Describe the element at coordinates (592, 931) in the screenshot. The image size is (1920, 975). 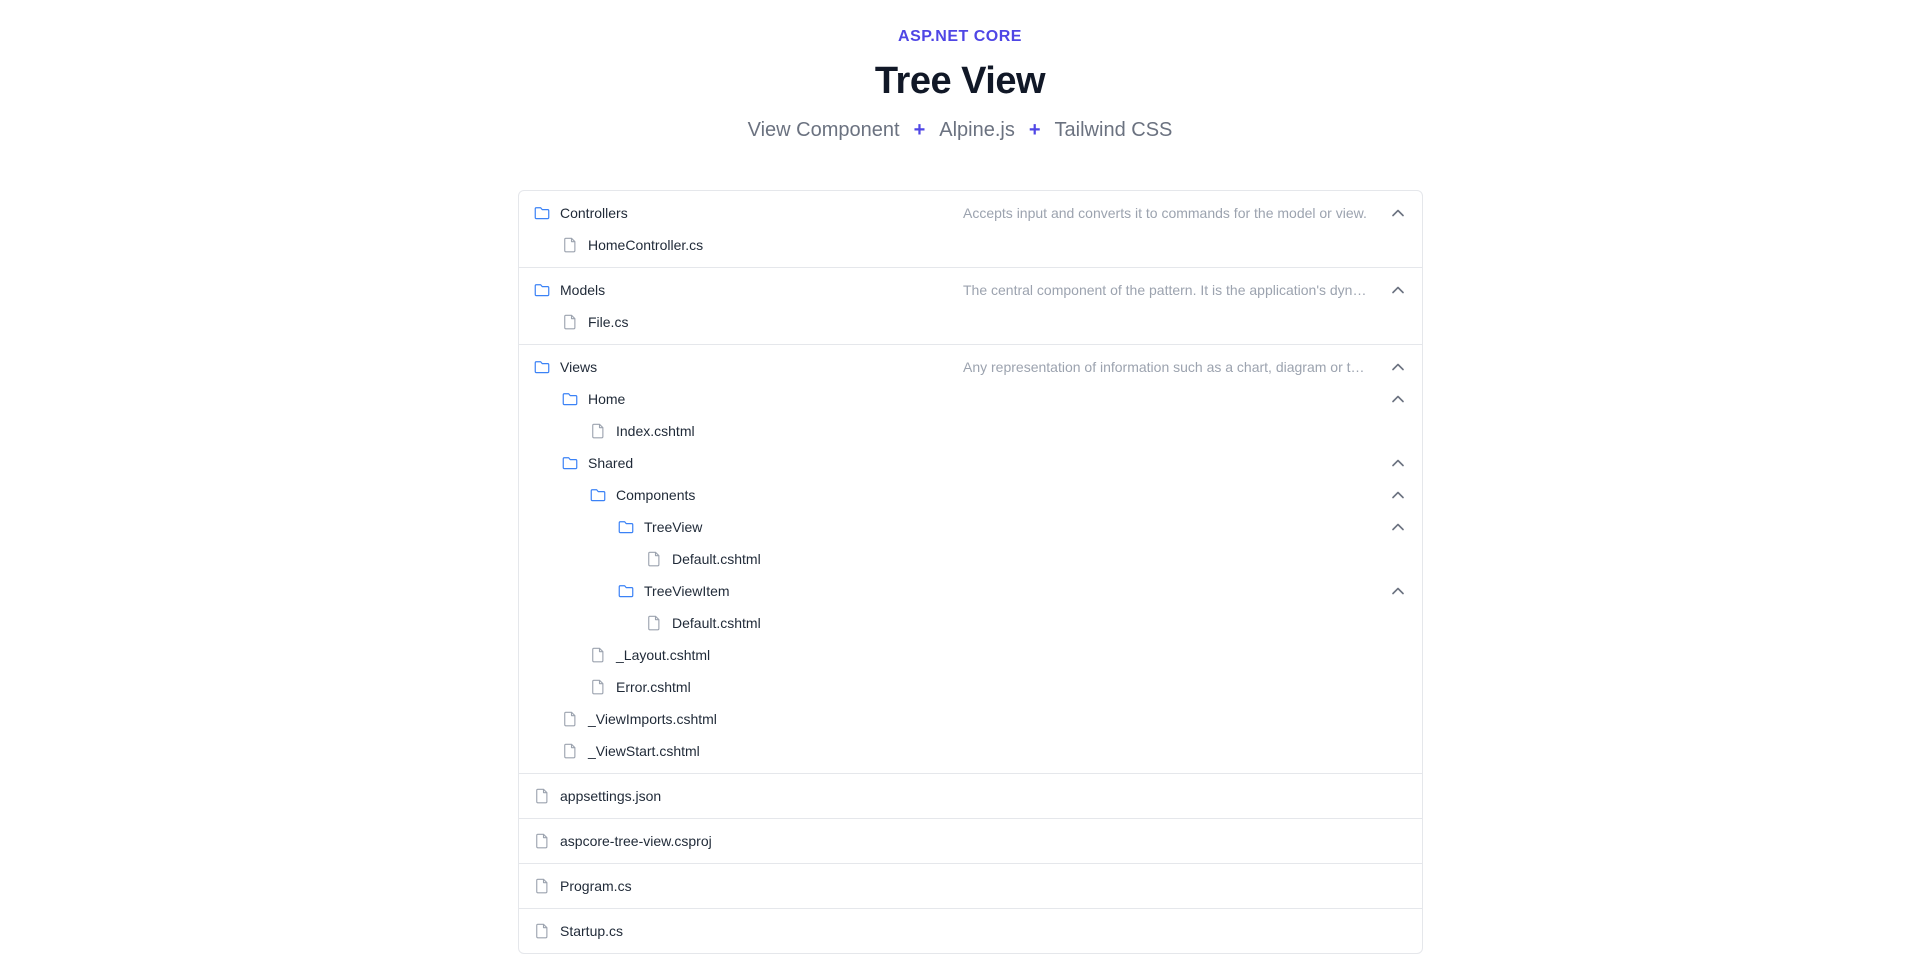
I see `file-label: Startup.cs` at that location.